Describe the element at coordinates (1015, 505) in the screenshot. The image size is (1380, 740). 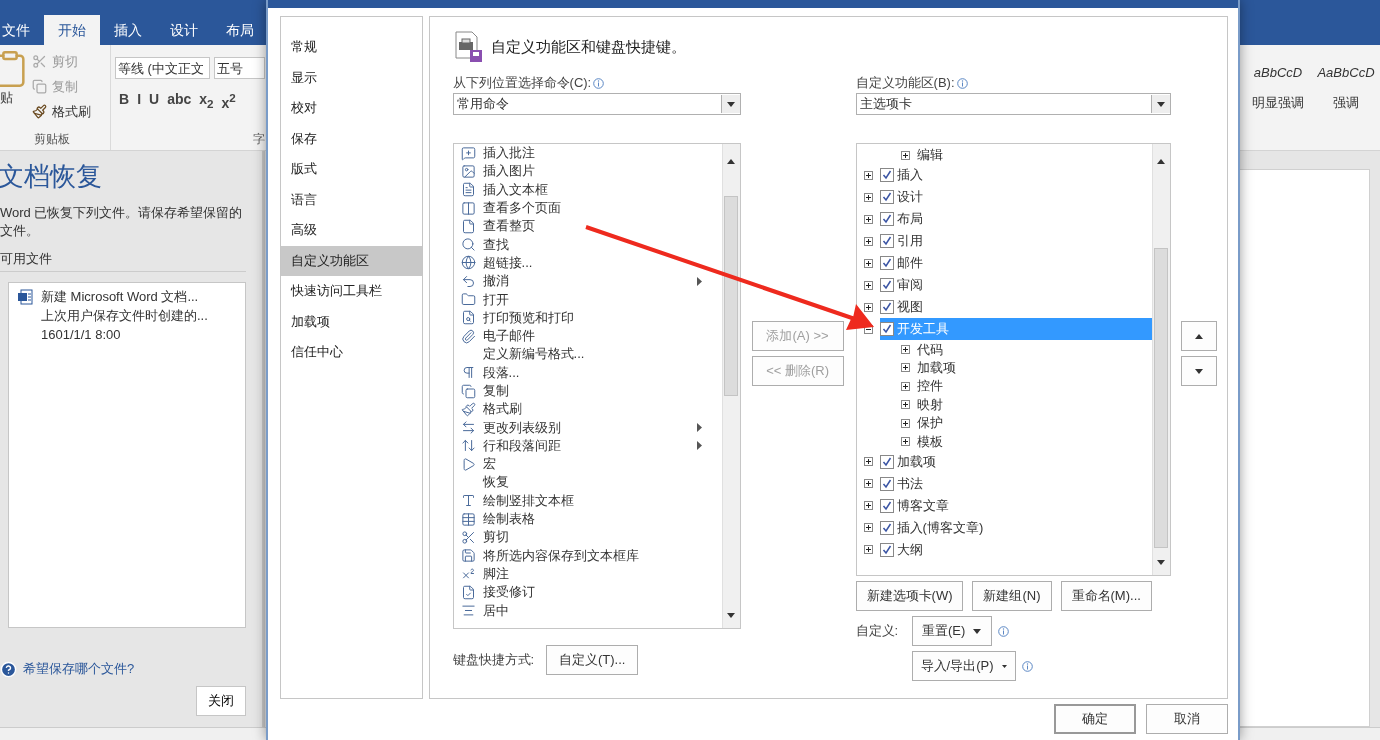
I see `tree-item: 博客文章` at that location.